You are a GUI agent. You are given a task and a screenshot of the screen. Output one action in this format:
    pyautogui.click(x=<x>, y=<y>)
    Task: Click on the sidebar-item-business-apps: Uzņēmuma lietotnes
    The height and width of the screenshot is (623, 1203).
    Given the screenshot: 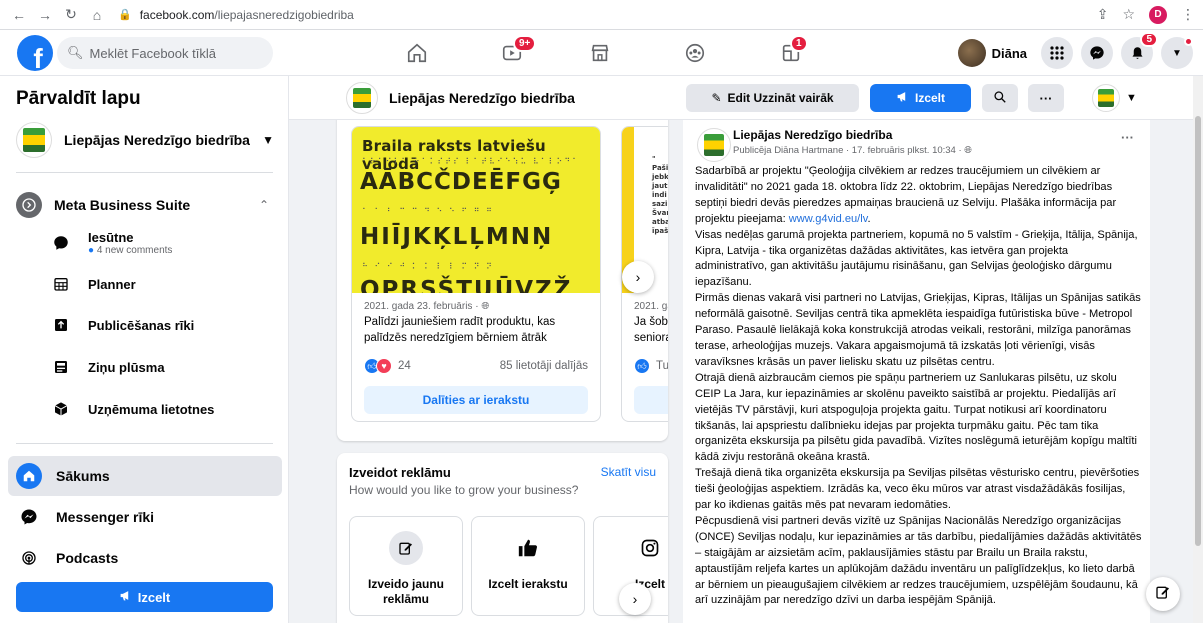 What is the action you would take?
    pyautogui.click(x=165, y=409)
    